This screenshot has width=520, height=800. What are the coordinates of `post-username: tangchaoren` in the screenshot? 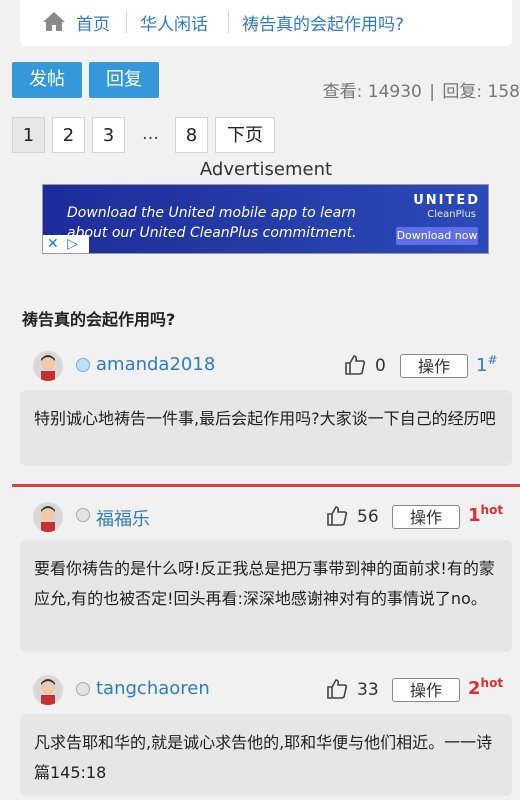 It's located at (153, 688).